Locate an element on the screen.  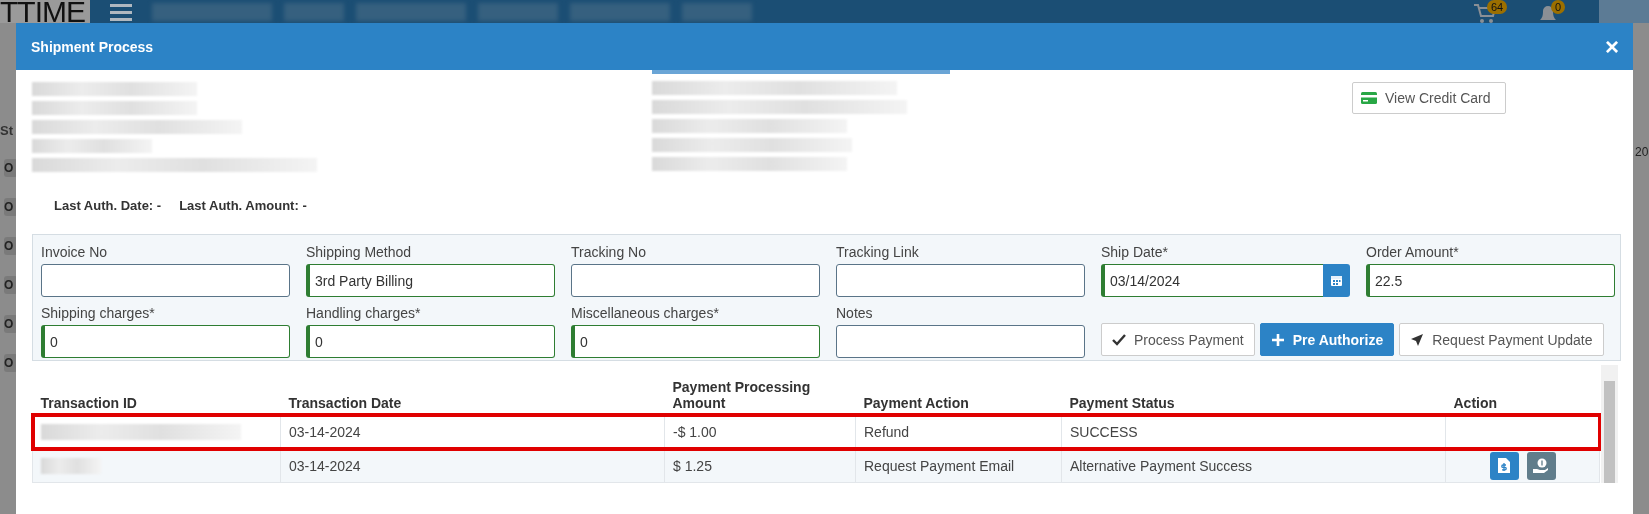
field-label: Notes is located at coordinates (855, 314).